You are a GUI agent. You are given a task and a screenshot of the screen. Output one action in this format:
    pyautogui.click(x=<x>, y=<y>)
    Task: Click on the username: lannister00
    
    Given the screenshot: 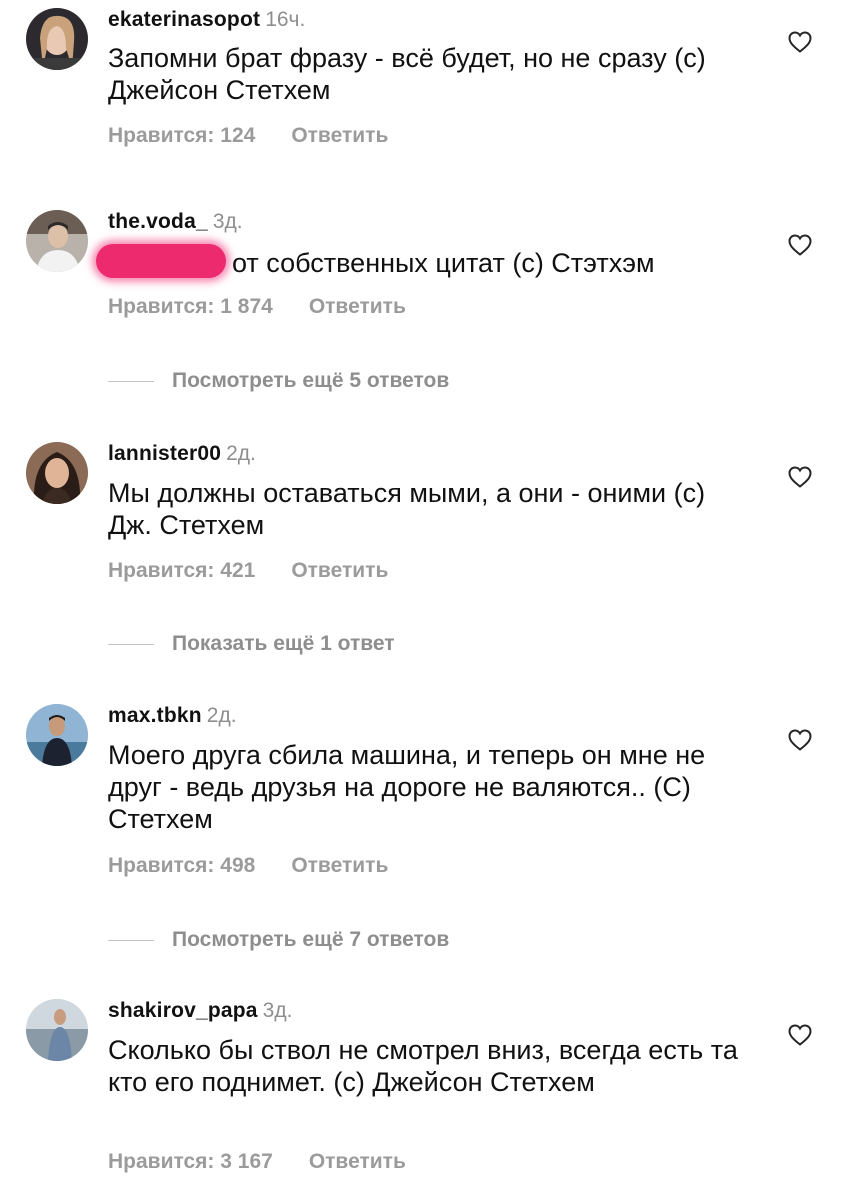 What is the action you would take?
    pyautogui.click(x=164, y=453)
    